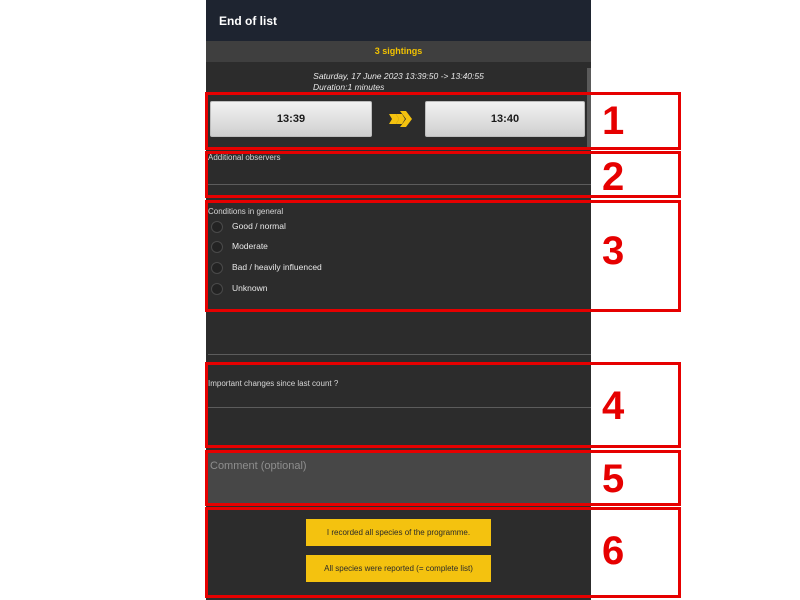 The width and height of the screenshot is (800, 600). Describe the element at coordinates (613, 406) in the screenshot. I see `annotation-number-4: 4` at that location.